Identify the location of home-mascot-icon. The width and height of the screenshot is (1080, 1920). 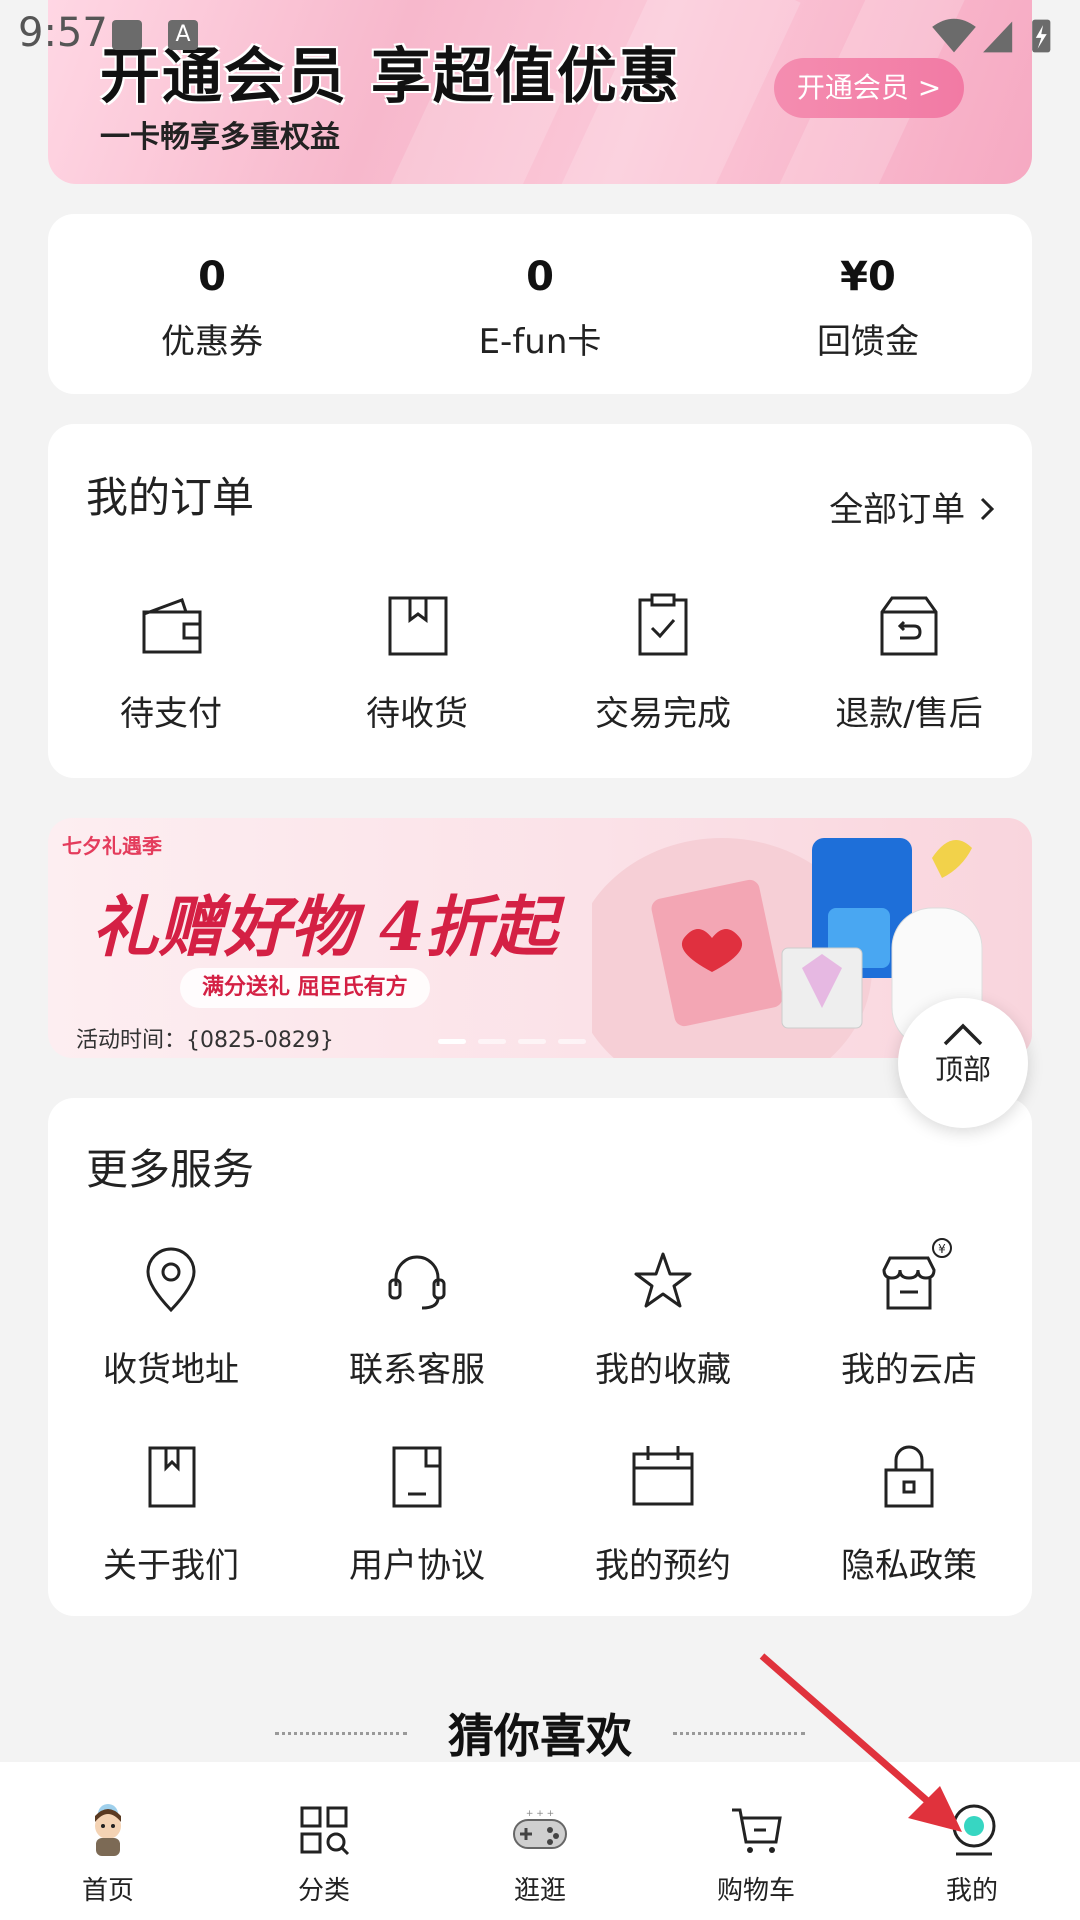
(108, 1830).